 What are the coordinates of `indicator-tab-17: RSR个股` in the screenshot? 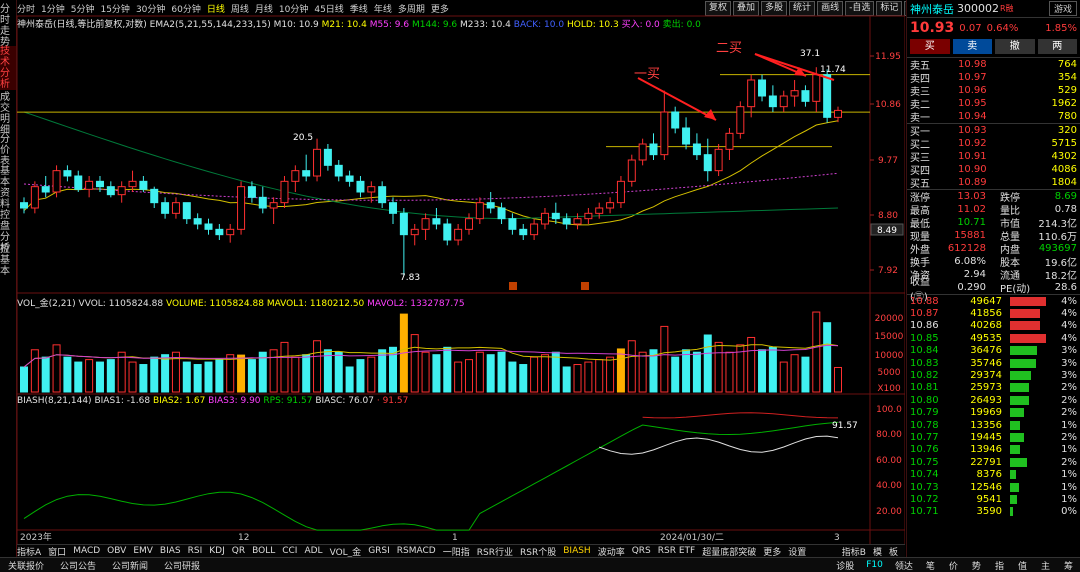 It's located at (538, 551).